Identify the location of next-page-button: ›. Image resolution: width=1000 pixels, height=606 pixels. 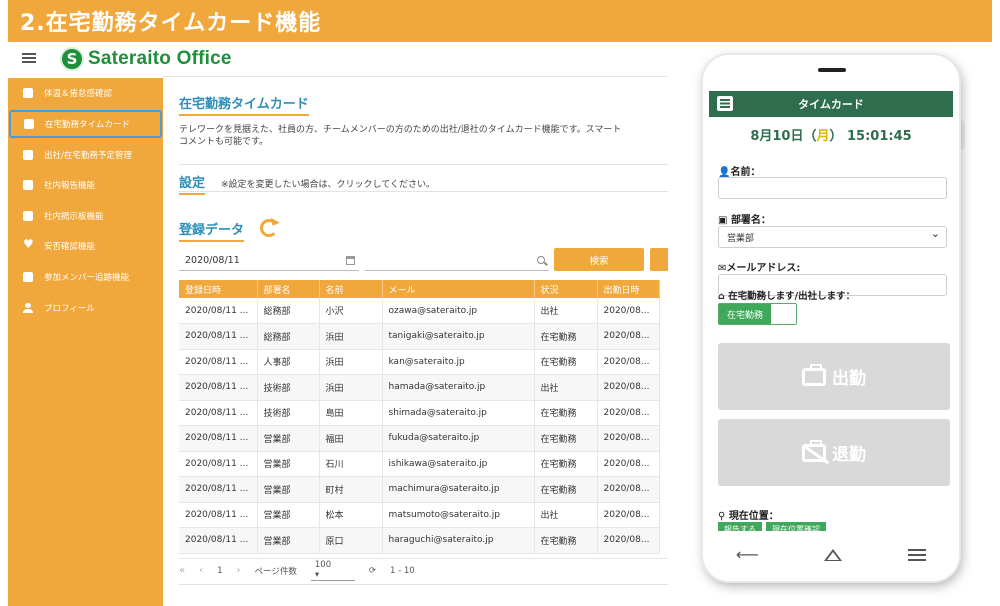
(239, 570).